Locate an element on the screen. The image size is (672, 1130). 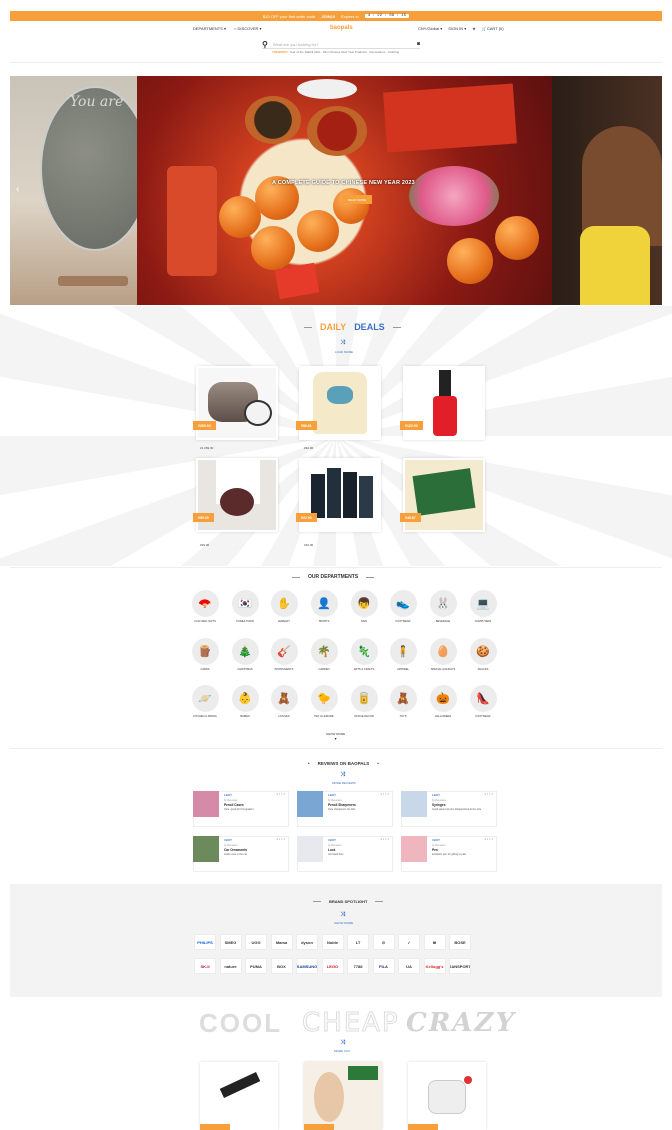
more-reviews-link: MORE REVIEWS is located at coordinates (344, 783).